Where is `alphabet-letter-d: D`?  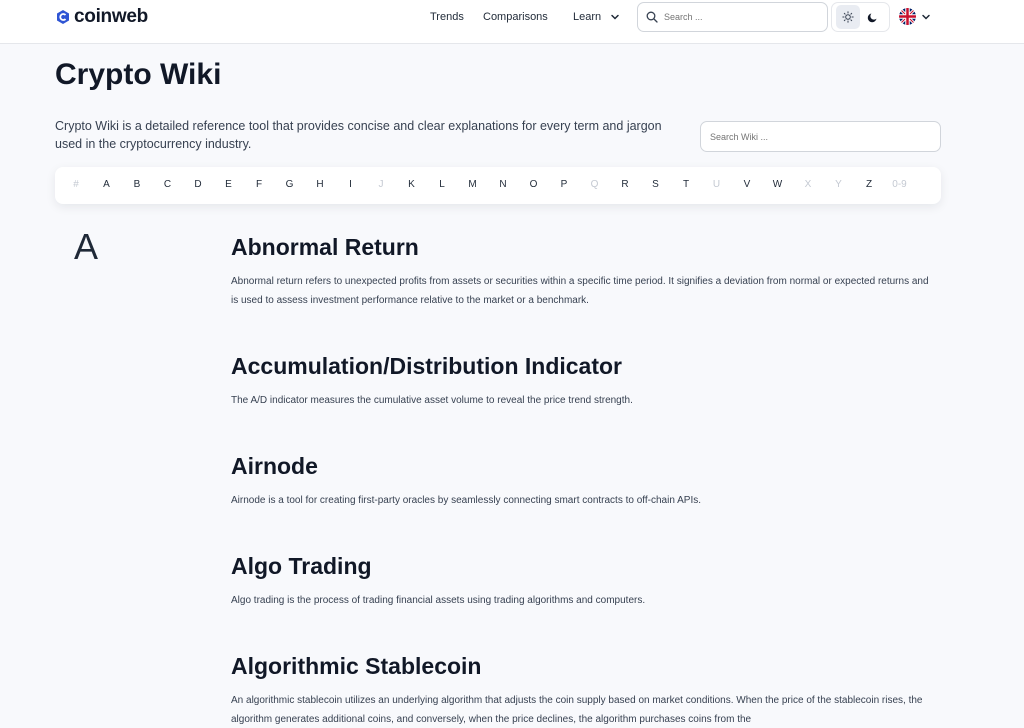 alphabet-letter-d: D is located at coordinates (197, 184).